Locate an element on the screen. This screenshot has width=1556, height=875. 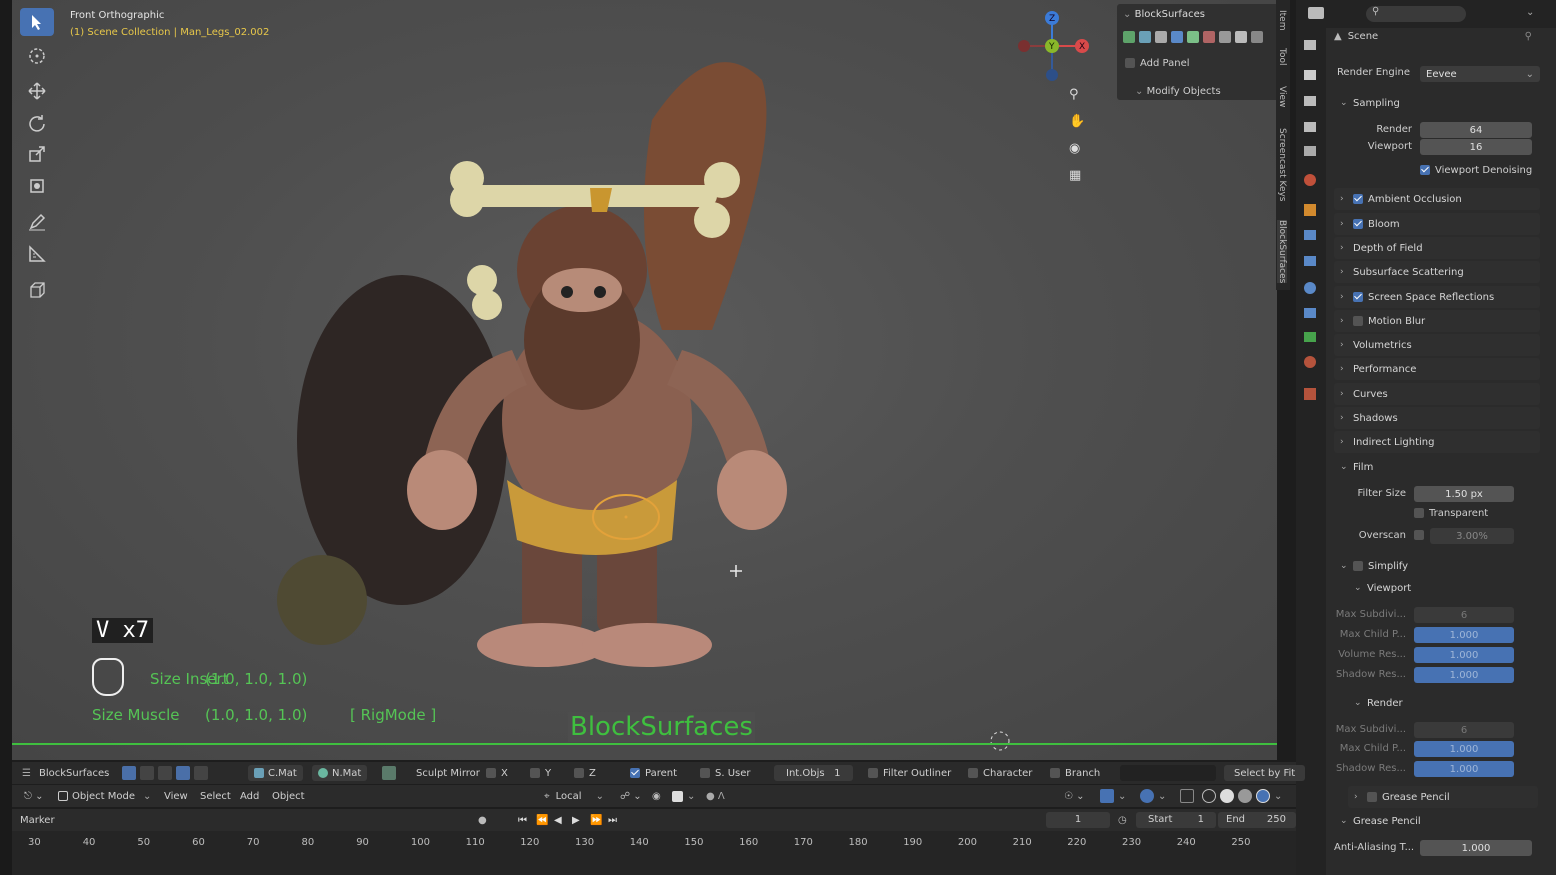
section-11: › Indirect Lighting is located at coordinates (1437, 442).